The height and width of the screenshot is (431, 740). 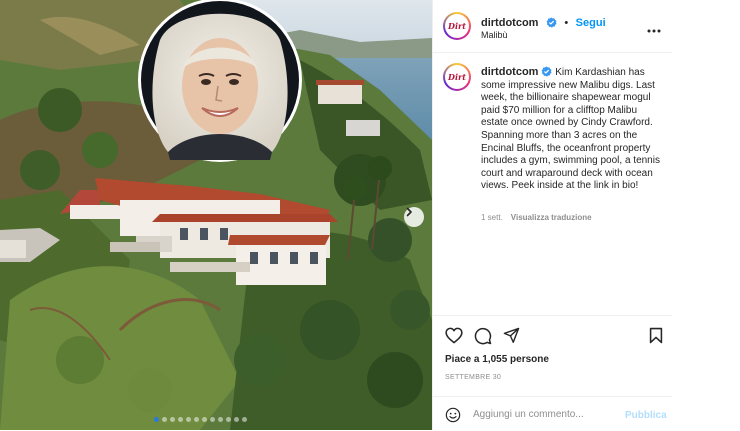 I want to click on emoji-icon, so click(x=453, y=415).